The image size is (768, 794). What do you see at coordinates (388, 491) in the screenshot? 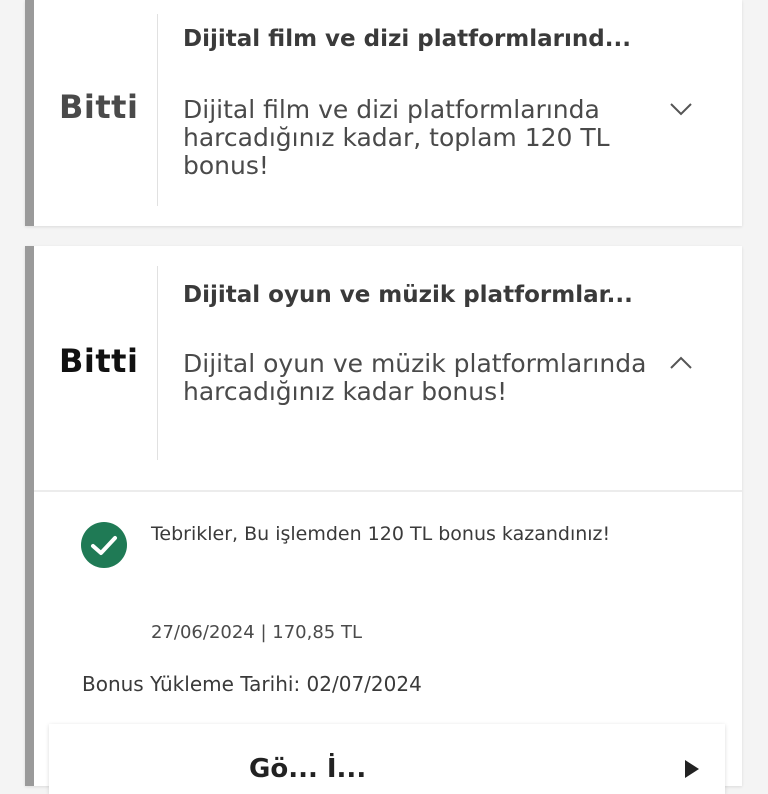
I see `section-divider` at bounding box center [388, 491].